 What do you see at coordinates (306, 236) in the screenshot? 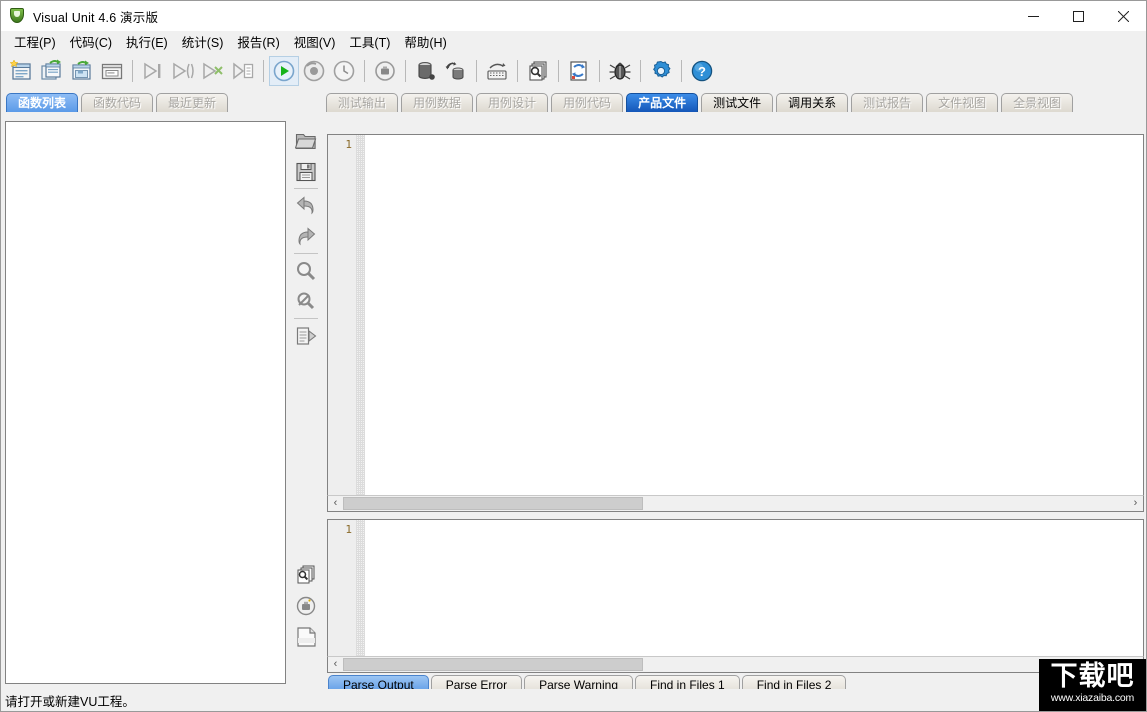
I see `redo-icon` at bounding box center [306, 236].